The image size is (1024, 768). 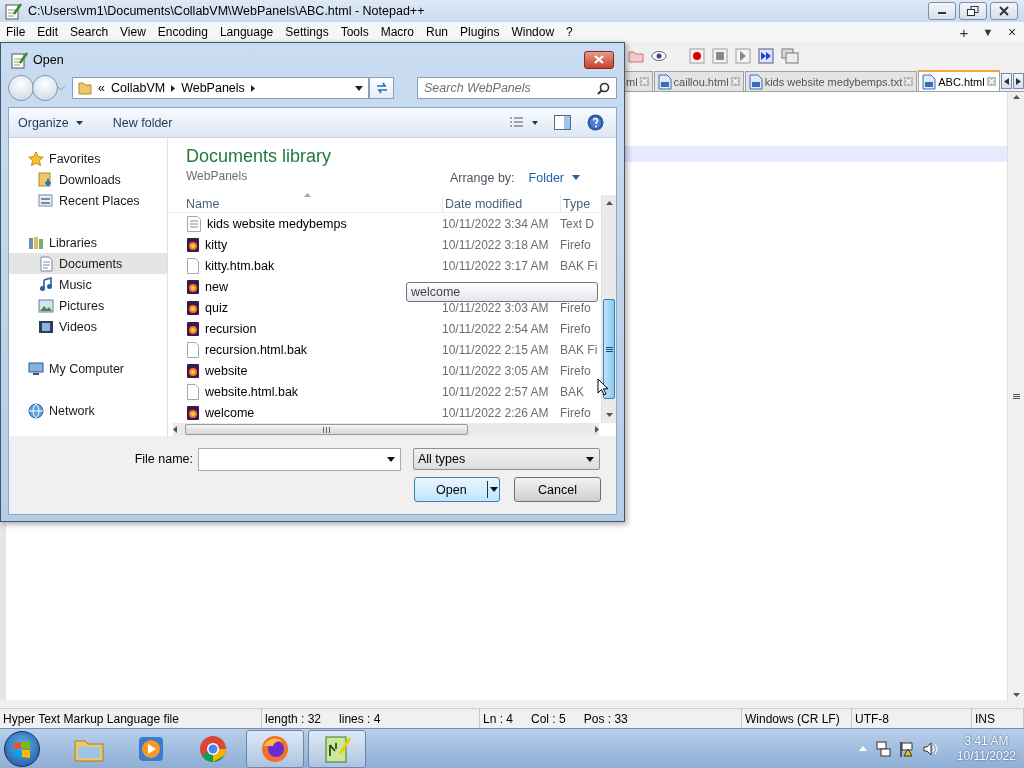 What do you see at coordinates (36, 242) in the screenshot?
I see `library-icon` at bounding box center [36, 242].